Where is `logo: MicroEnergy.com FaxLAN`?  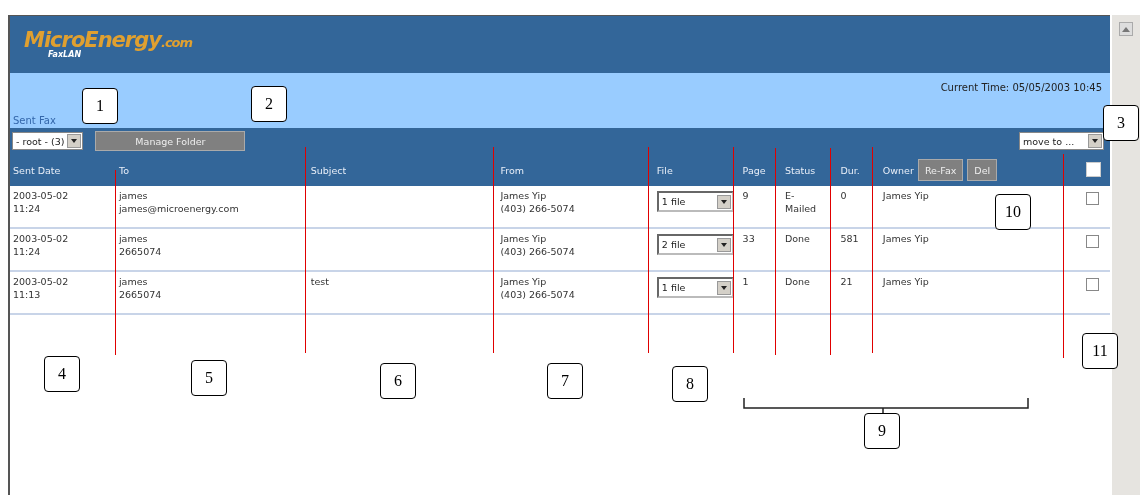
logo: MicroEnergy.com FaxLAN is located at coordinates (108, 44).